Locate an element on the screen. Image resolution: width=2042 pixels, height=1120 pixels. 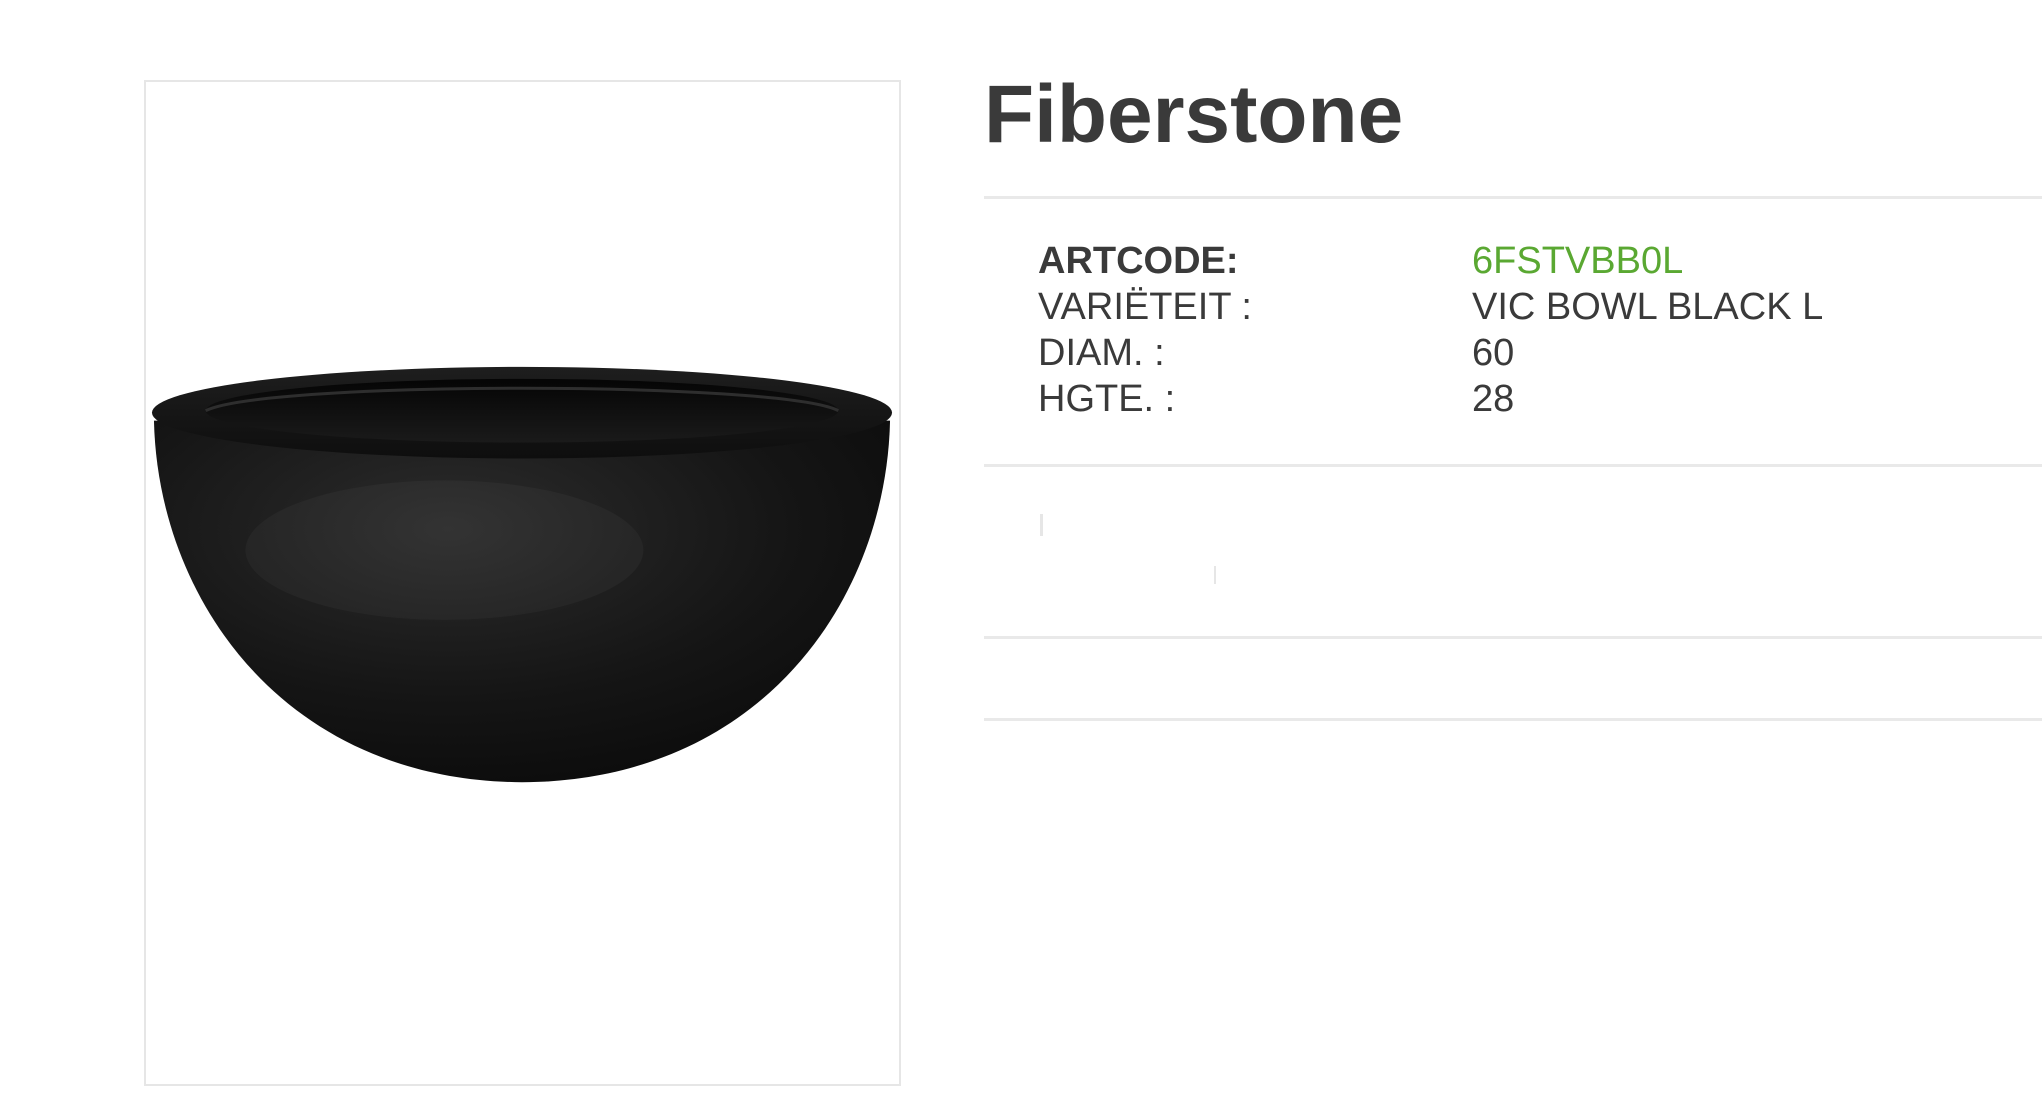
product-title: Fiberstone is located at coordinates (1194, 114).